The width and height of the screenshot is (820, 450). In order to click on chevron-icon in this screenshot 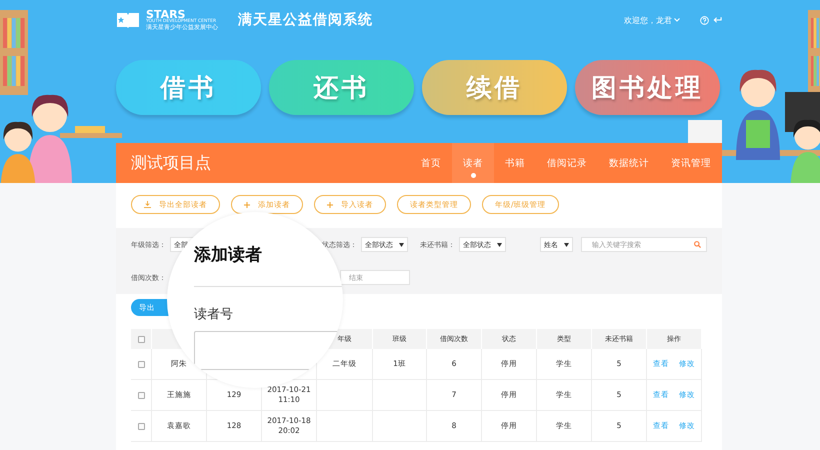, I will do `click(677, 20)`.